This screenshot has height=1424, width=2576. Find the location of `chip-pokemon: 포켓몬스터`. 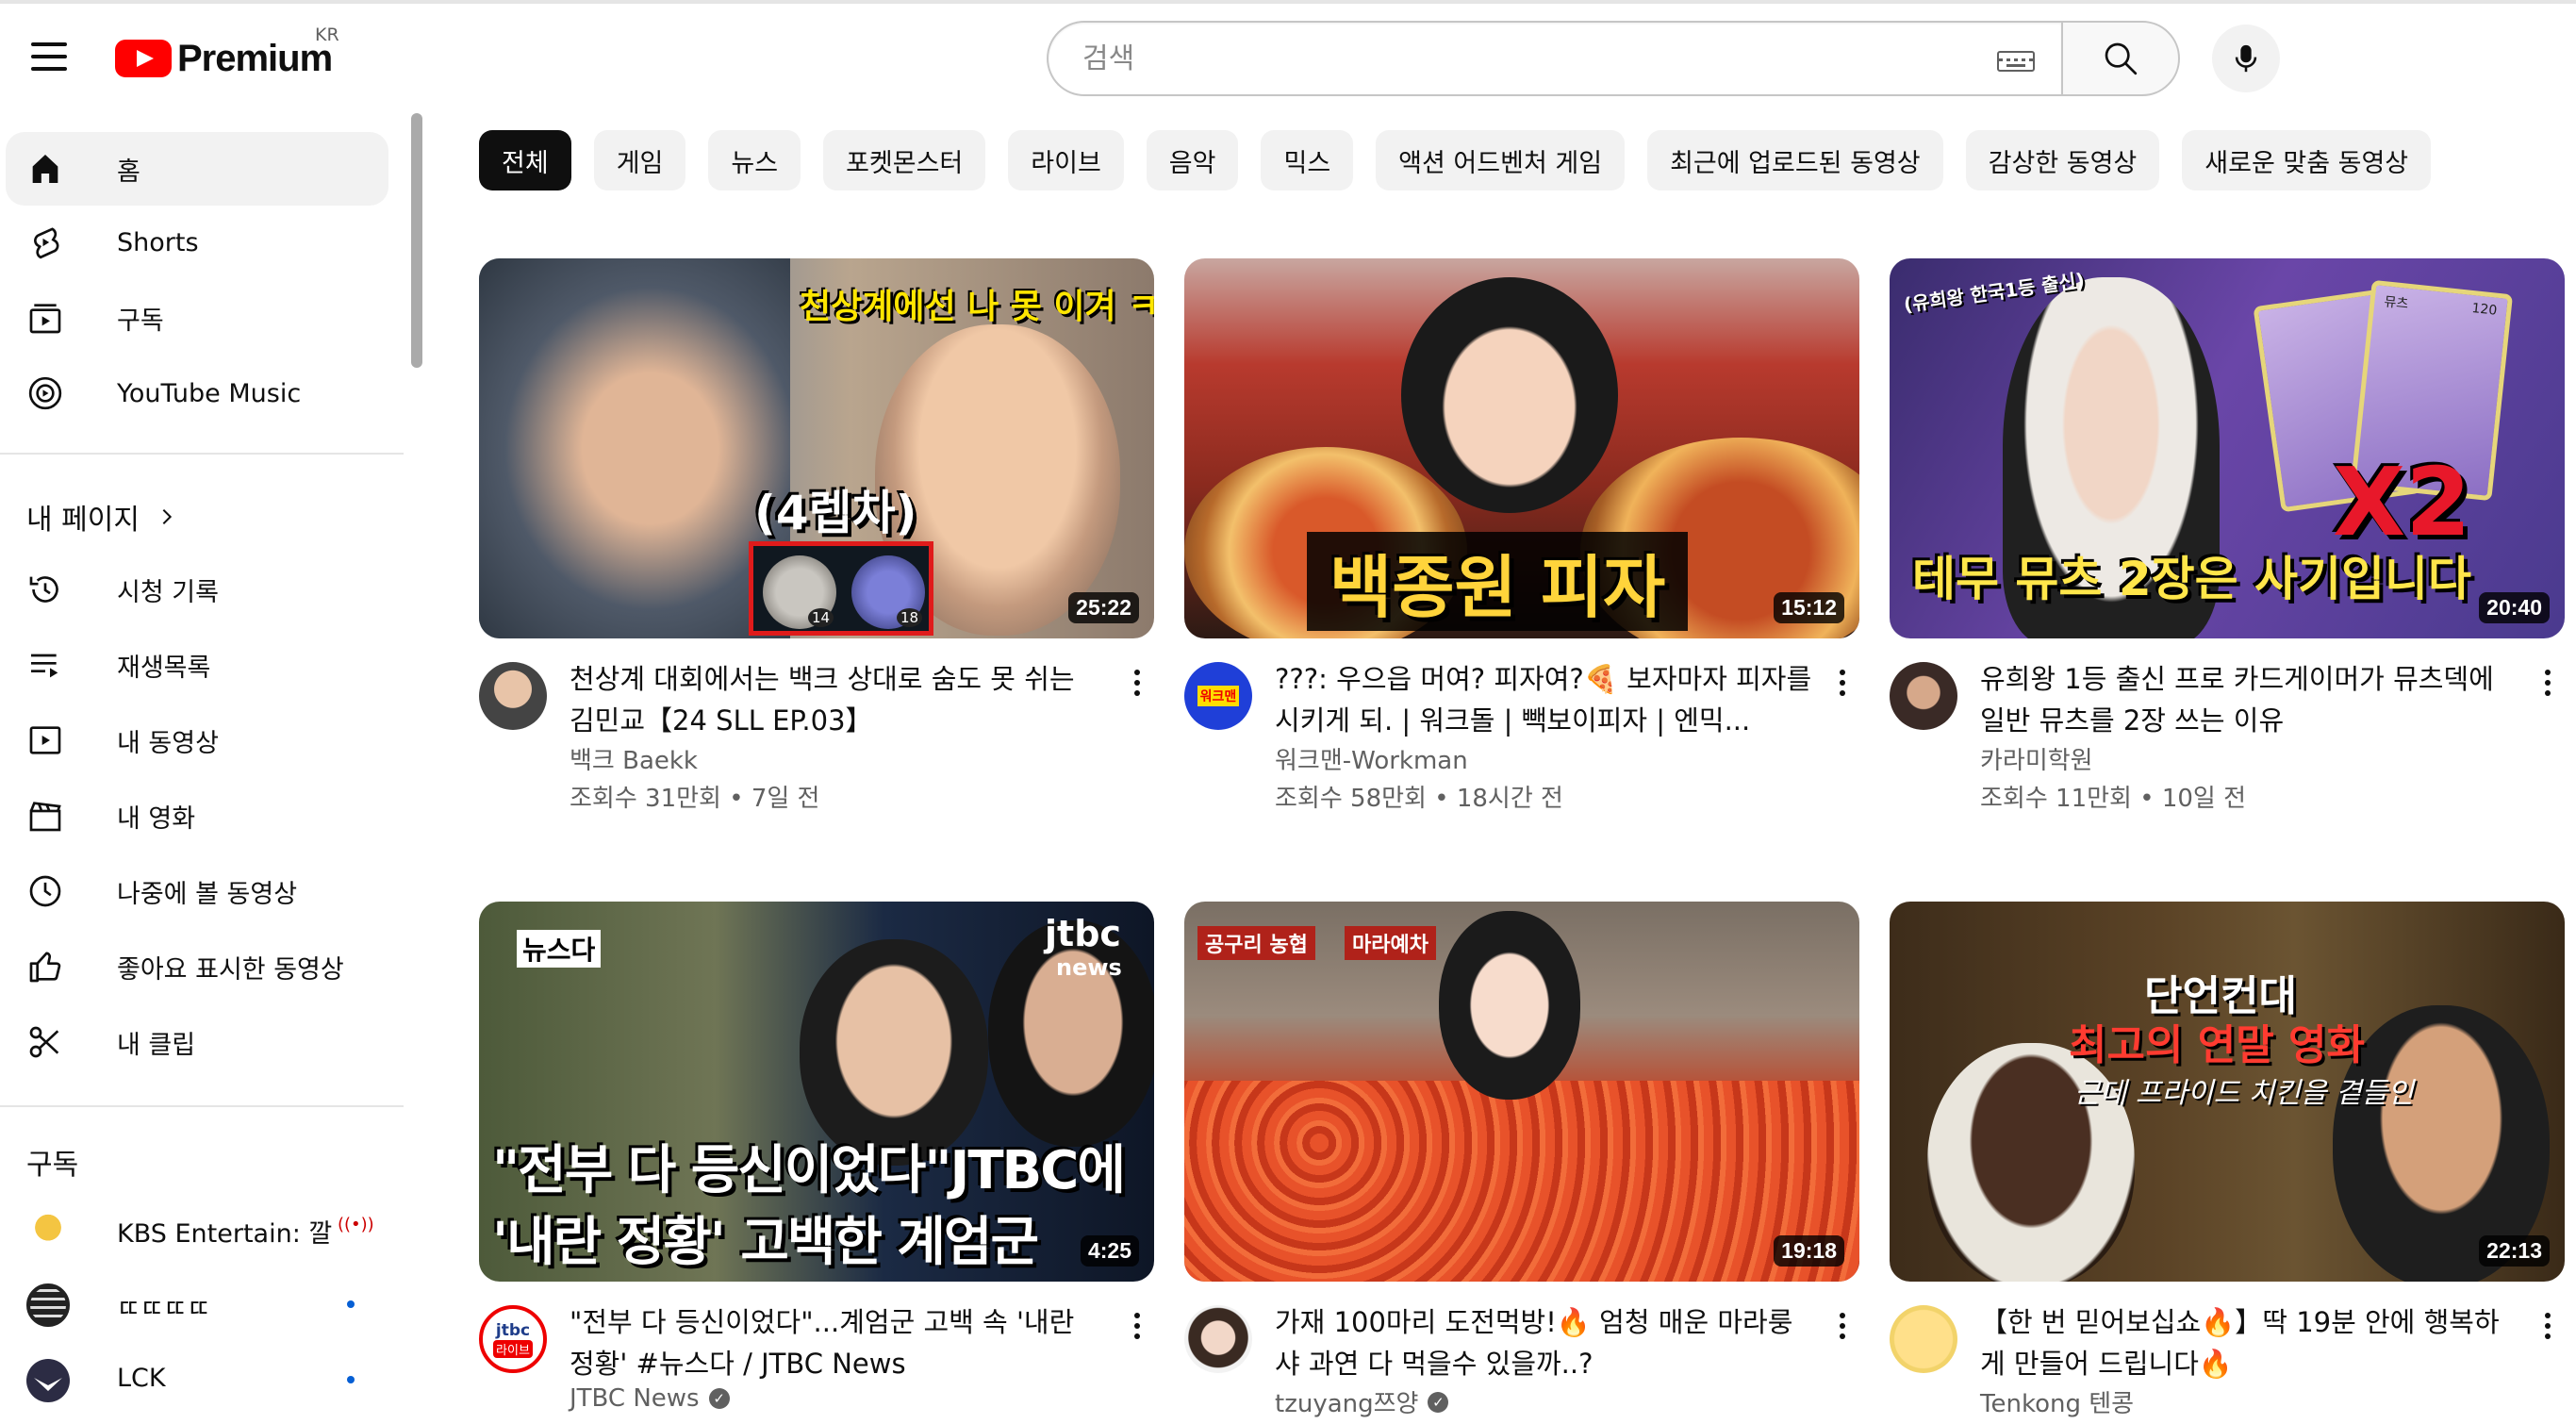

chip-pokemon: 포켓몬스터 is located at coordinates (904, 160).